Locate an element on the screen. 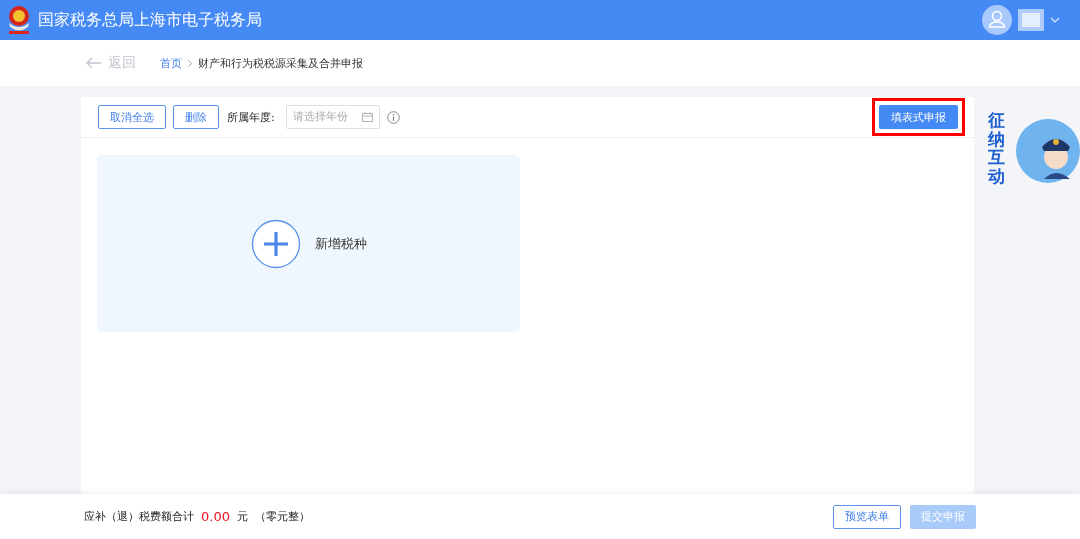 The height and width of the screenshot is (539, 1080). year-field: 请选择年份 is located at coordinates (332, 117).